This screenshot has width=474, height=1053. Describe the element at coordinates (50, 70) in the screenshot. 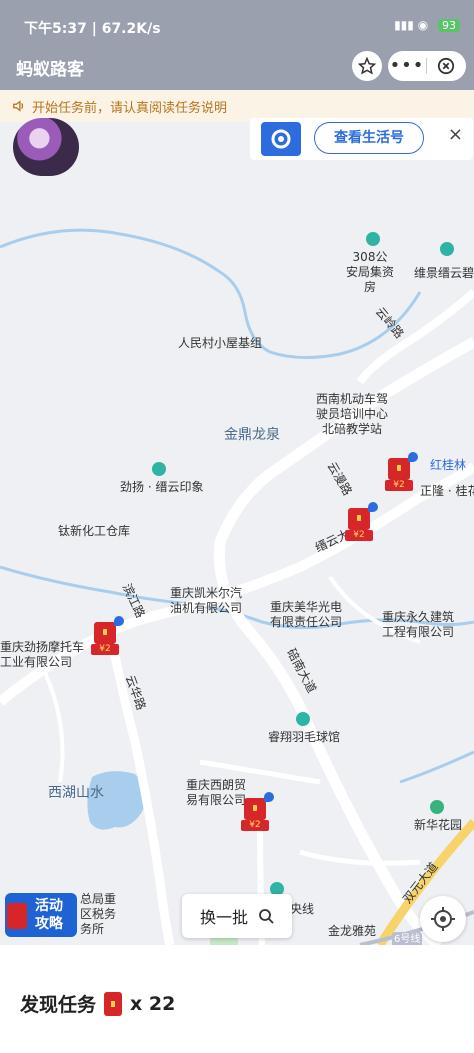

I see `page-title: 蚂蚁路客` at that location.